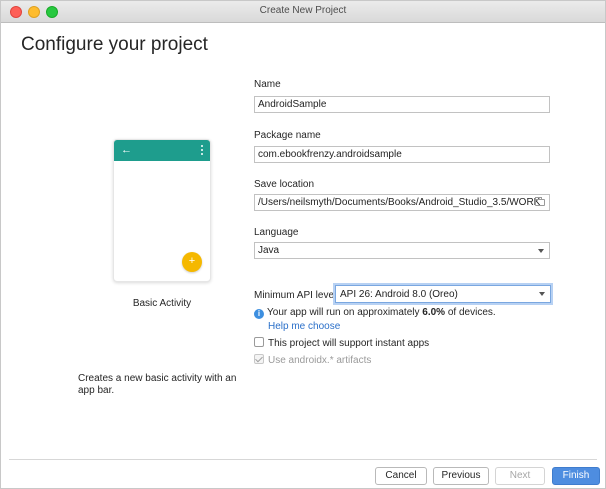 This screenshot has height=489, width=606. I want to click on androidx-row: Use androidx.* artifacts, so click(312, 360).